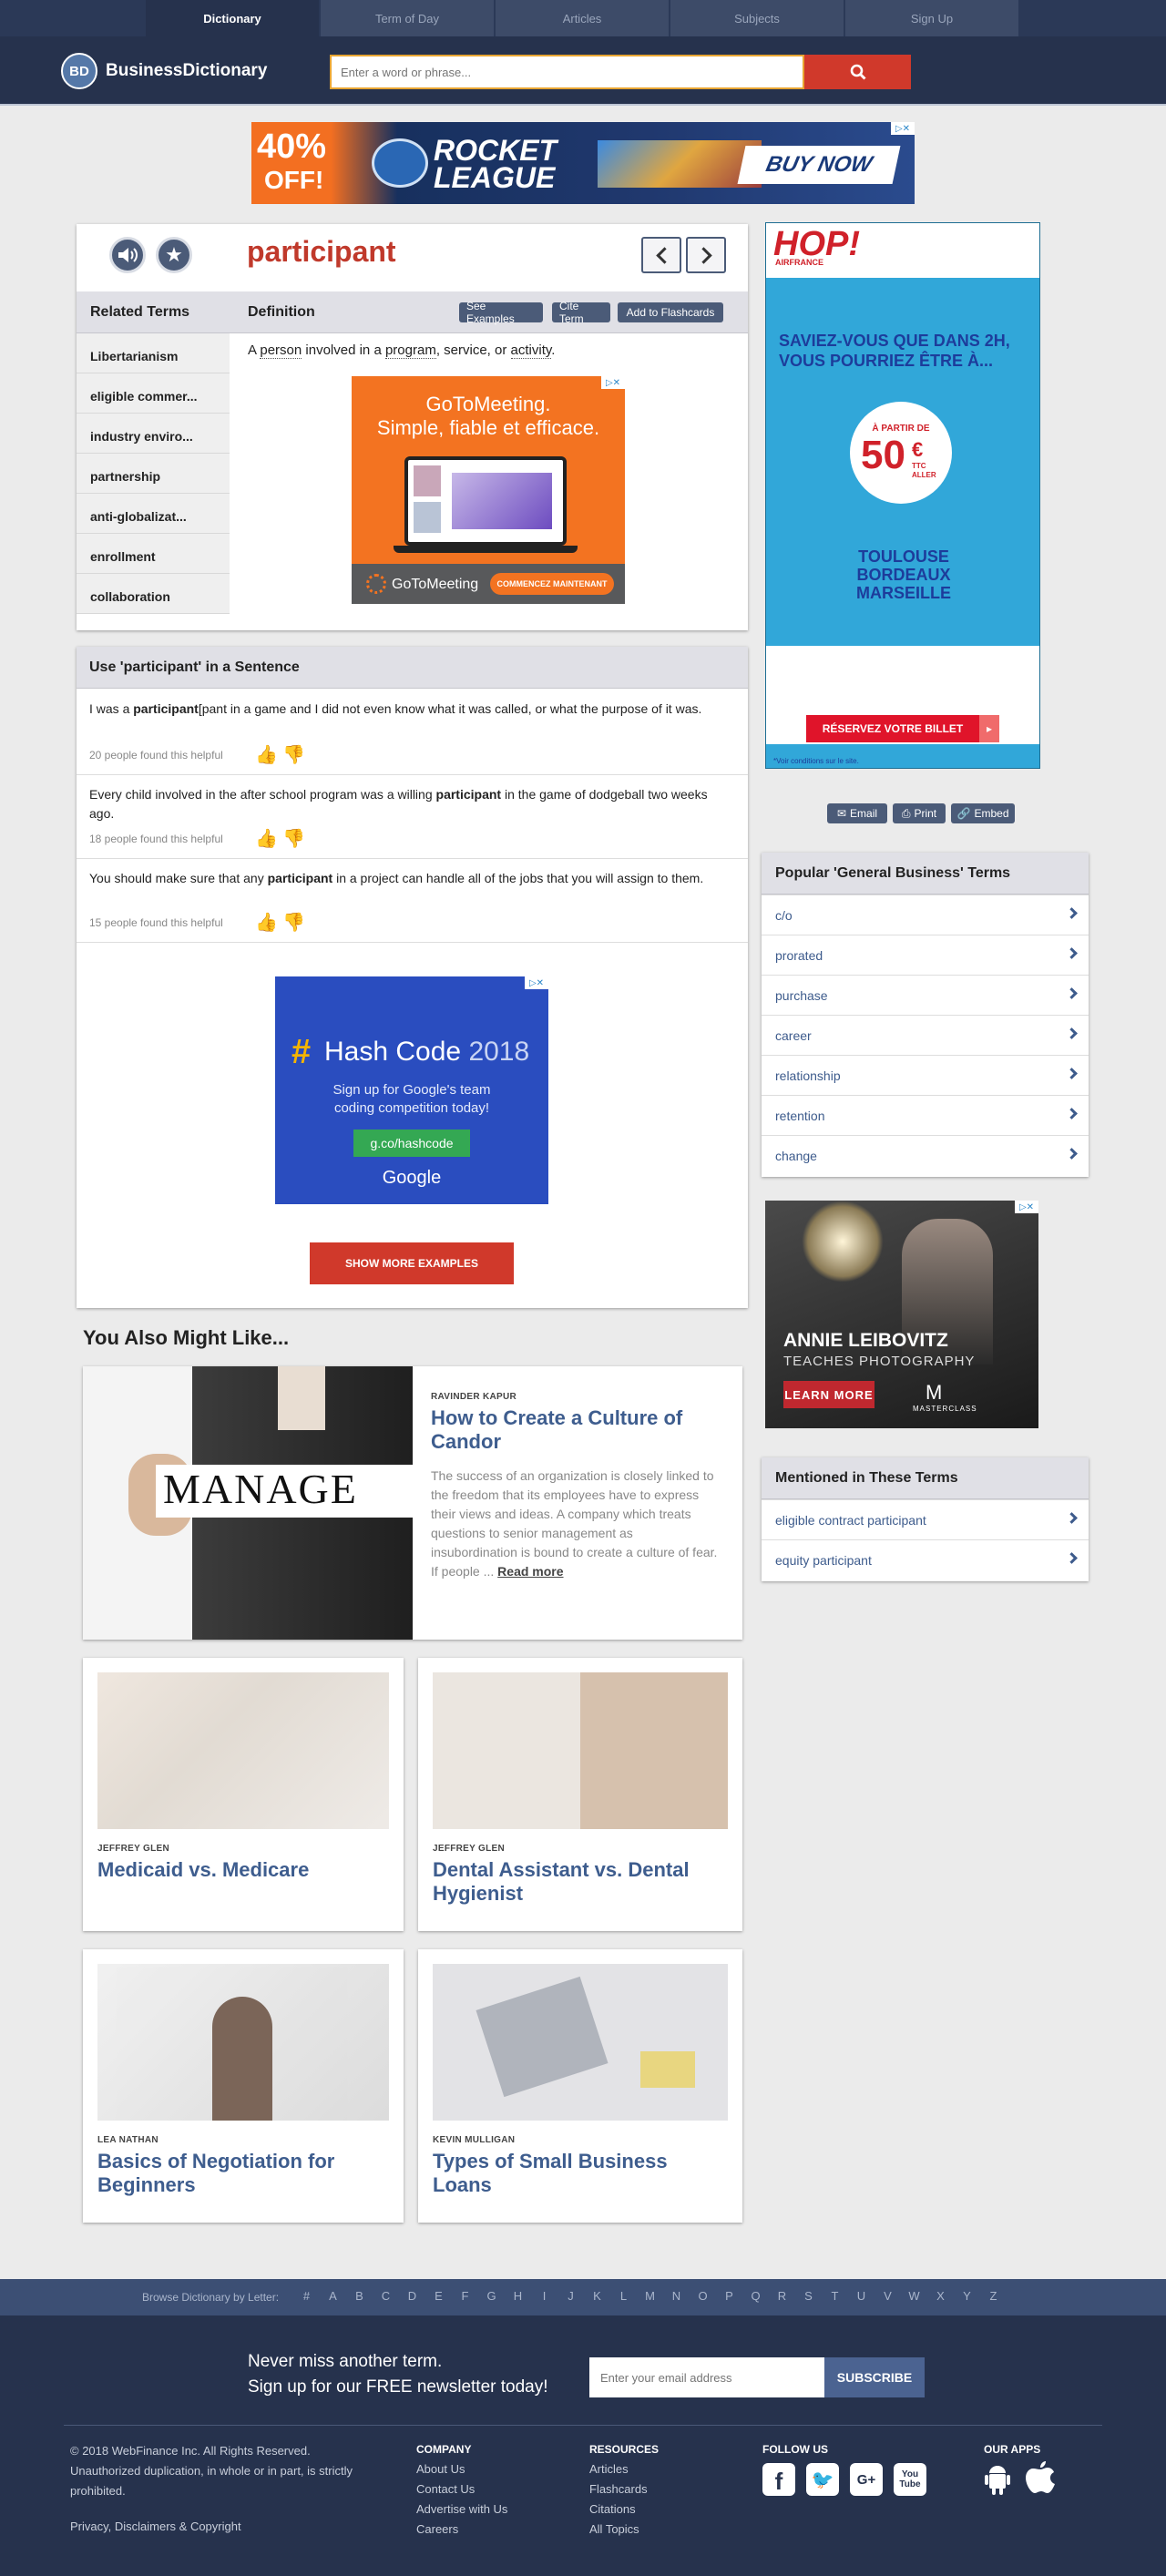  Describe the element at coordinates (333, 2296) in the screenshot. I see `browse-letter-link: A` at that location.